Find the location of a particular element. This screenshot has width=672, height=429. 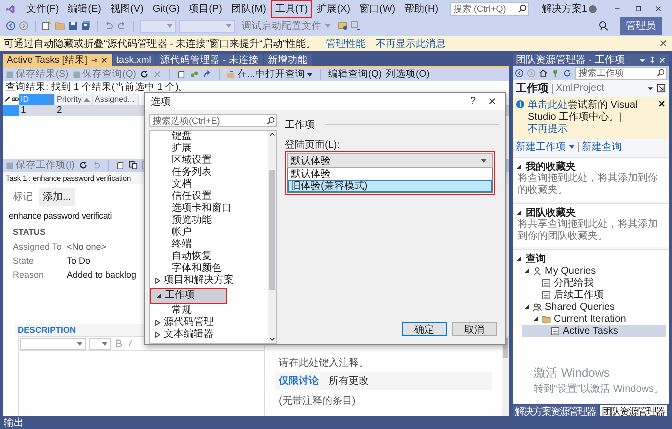

query-tree-item: Shared Queries is located at coordinates (594, 307).